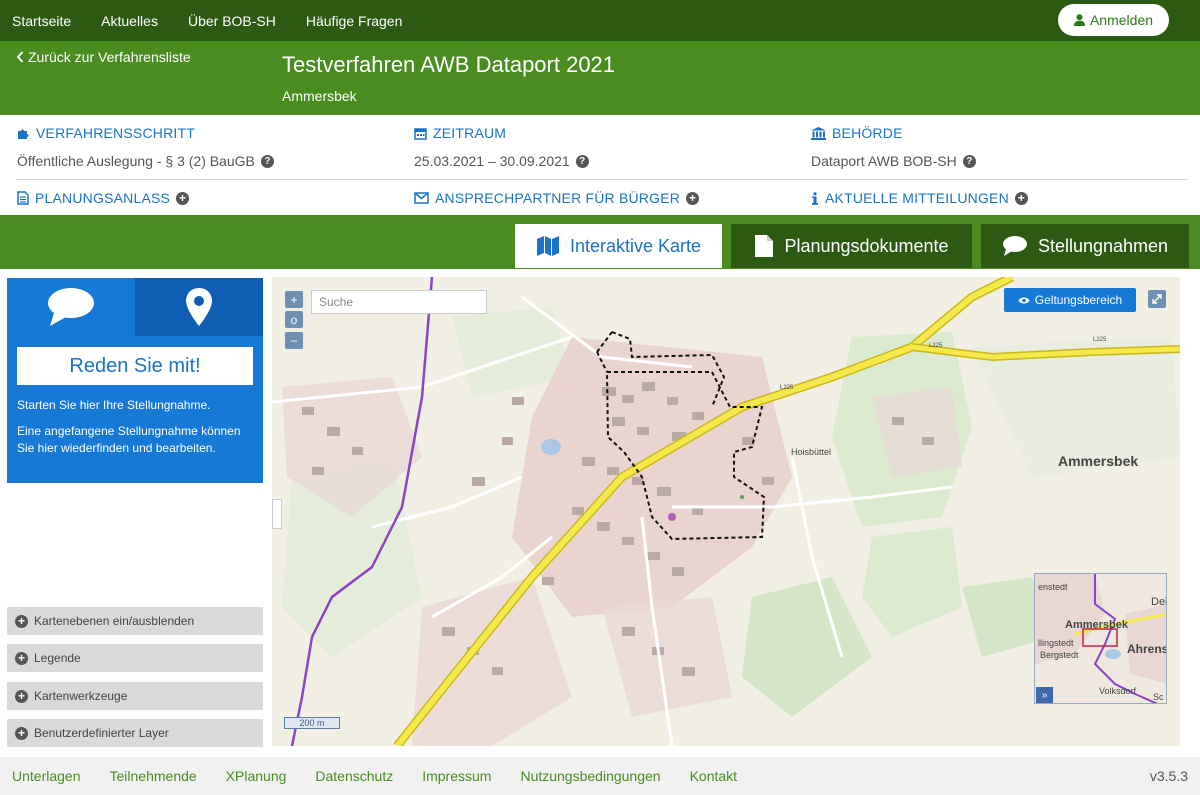 The image size is (1200, 795). Describe the element at coordinates (71, 307) in the screenshot. I see `comment-mode-tab` at that location.